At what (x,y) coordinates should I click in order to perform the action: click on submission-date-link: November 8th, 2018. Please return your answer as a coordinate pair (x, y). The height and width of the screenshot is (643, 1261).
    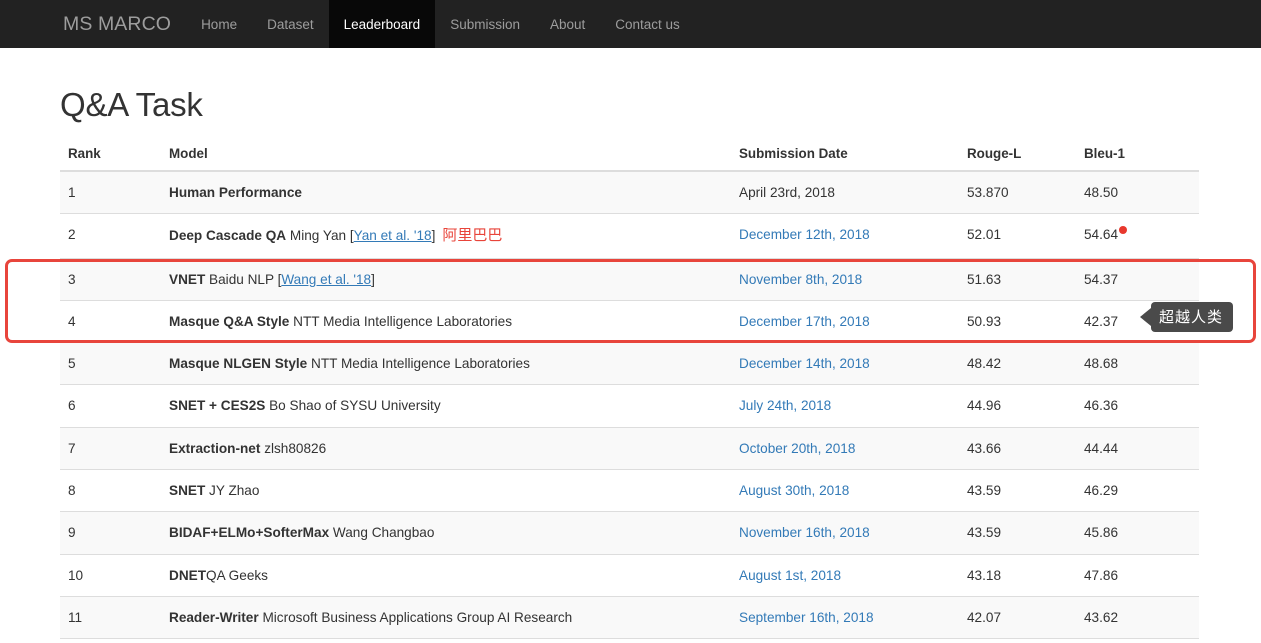
    Looking at the image, I should click on (800, 279).